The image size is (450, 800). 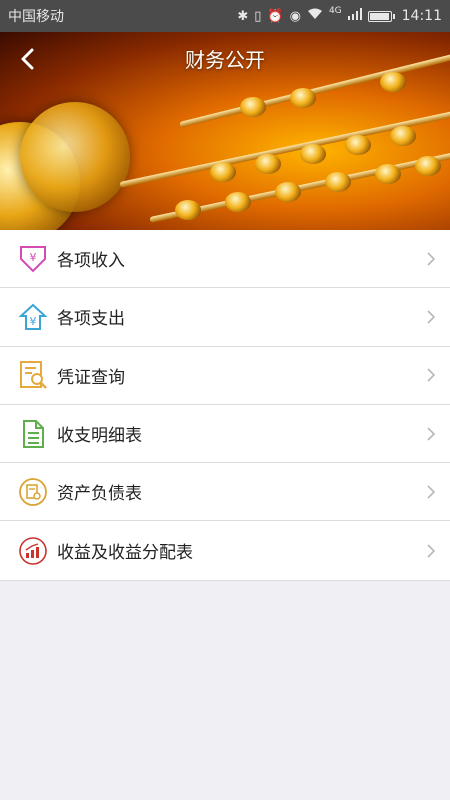 What do you see at coordinates (225, 434) in the screenshot?
I see `menu-item-detail-sheet: 收支明细表` at bounding box center [225, 434].